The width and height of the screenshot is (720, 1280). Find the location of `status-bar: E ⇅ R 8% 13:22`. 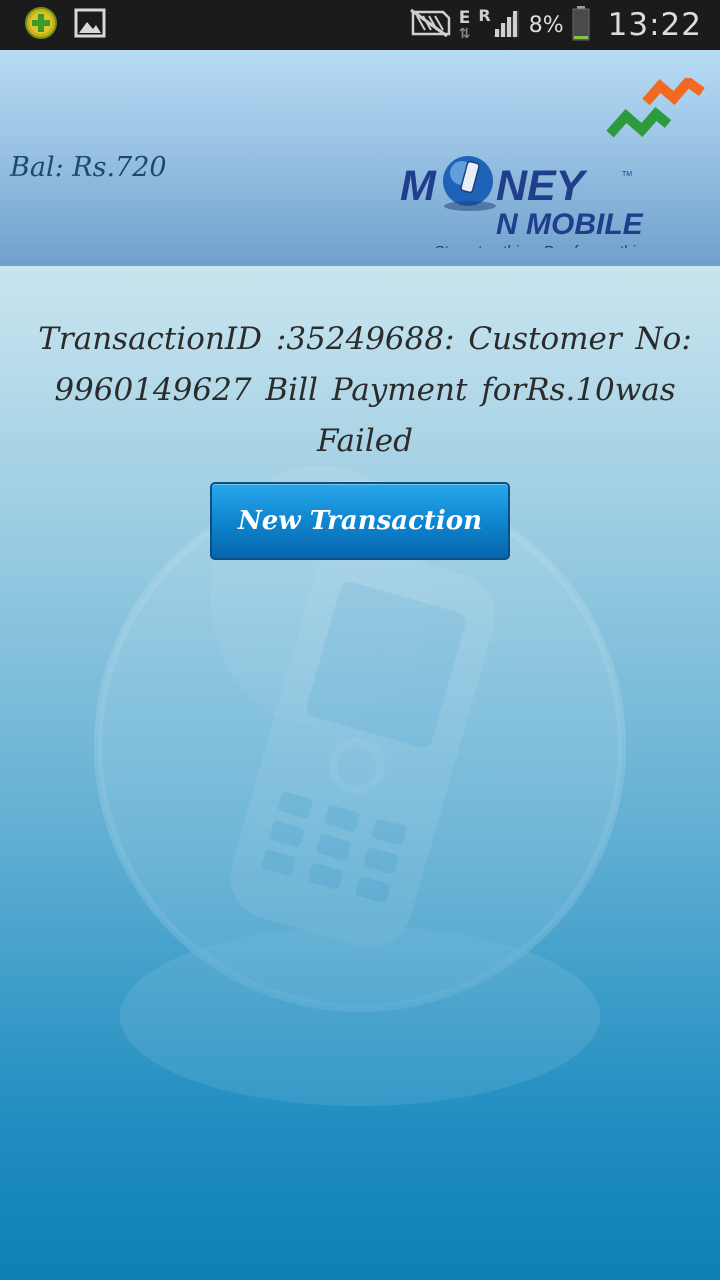

status-bar: E ⇅ R 8% 13:22 is located at coordinates (360, 25).